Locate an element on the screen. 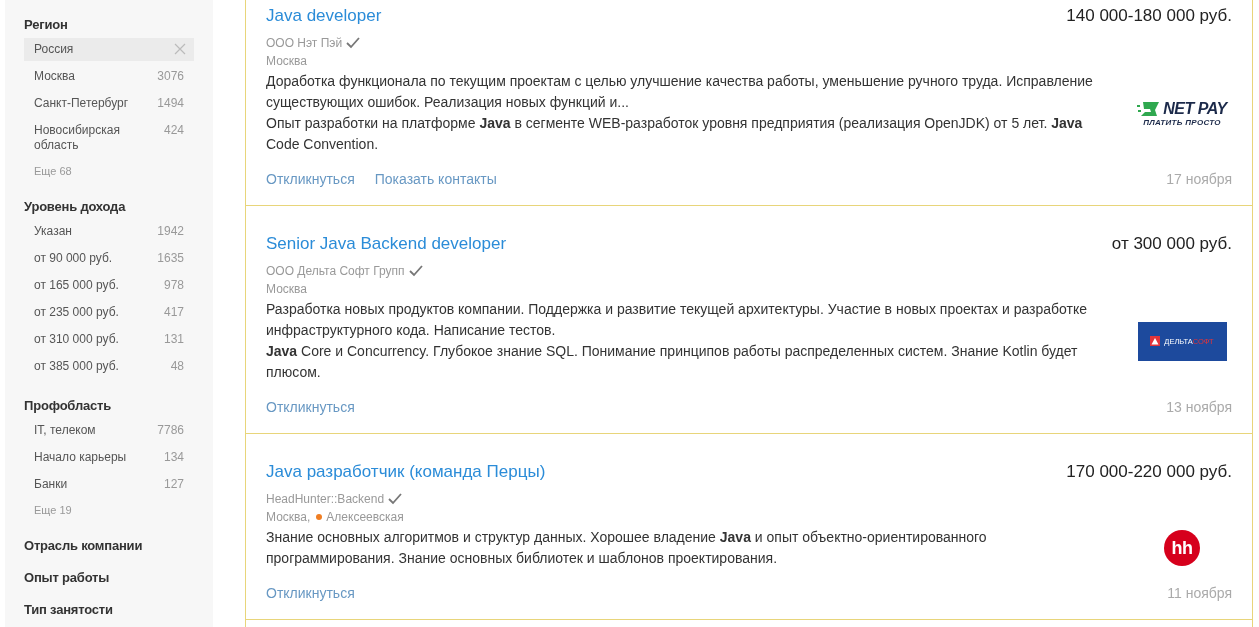 The height and width of the screenshot is (627, 1259). filter-heading: Тип занятости is located at coordinates (109, 609).